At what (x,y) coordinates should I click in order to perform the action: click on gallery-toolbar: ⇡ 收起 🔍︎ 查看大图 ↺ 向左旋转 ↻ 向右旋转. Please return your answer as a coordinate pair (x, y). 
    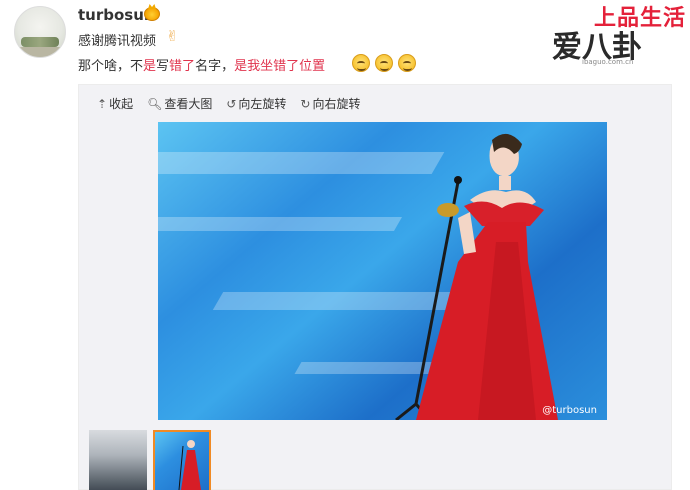
    Looking at the image, I should click on (228, 103).